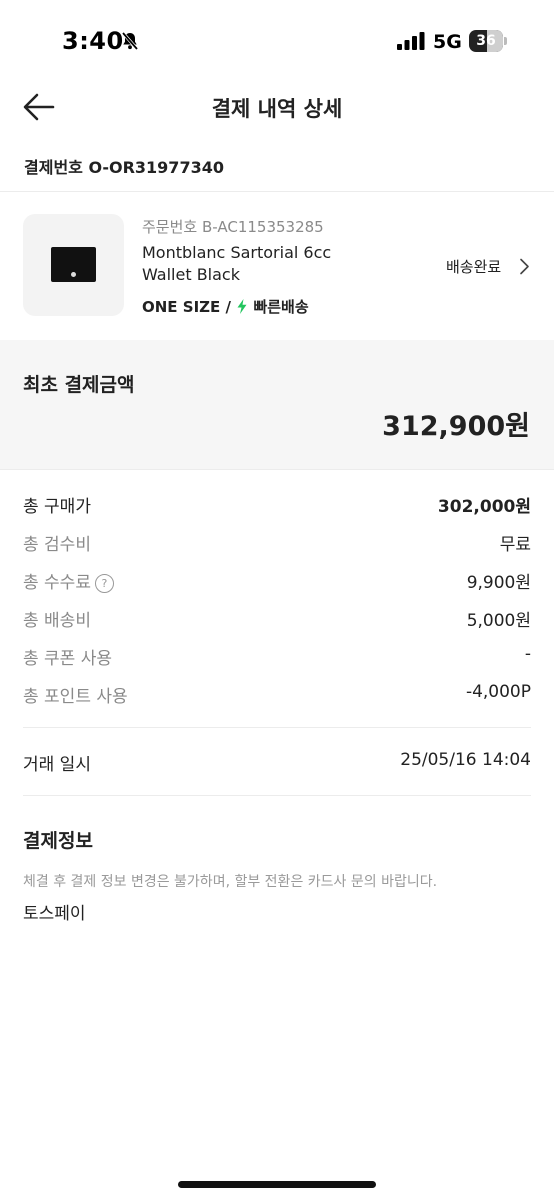  Describe the element at coordinates (57, 583) in the screenshot. I see `commission-label: 총 수수료` at that location.